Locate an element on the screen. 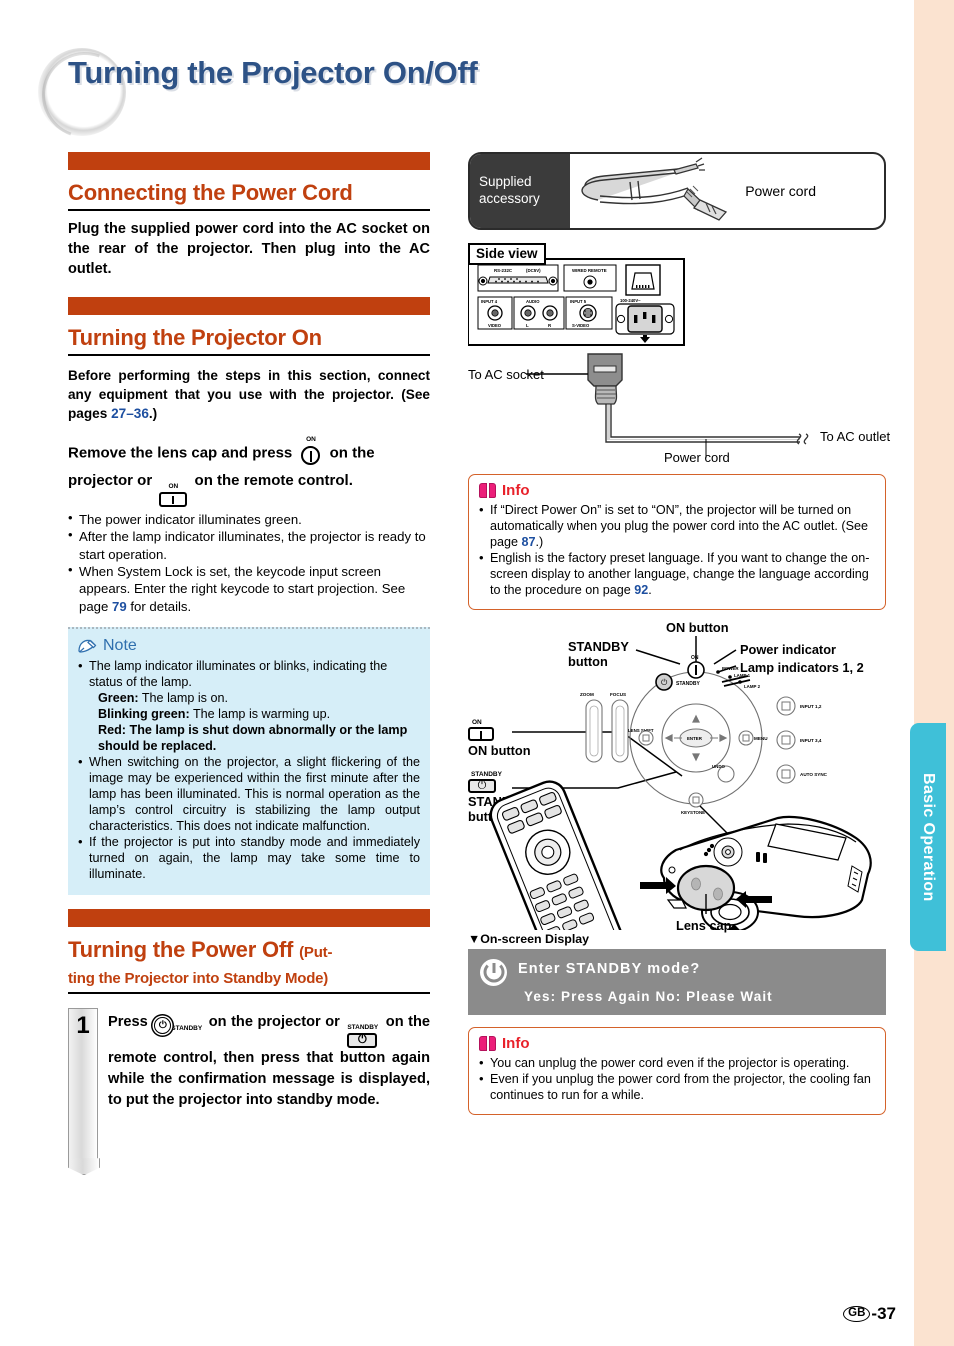  on-screen-display-heading: ▼On-screen Display is located at coordinates (529, 938).